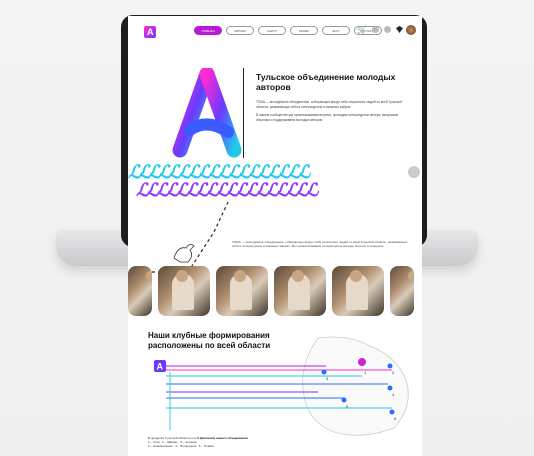 The width and height of the screenshot is (534, 456). I want to click on hero-divider, so click(243, 113).